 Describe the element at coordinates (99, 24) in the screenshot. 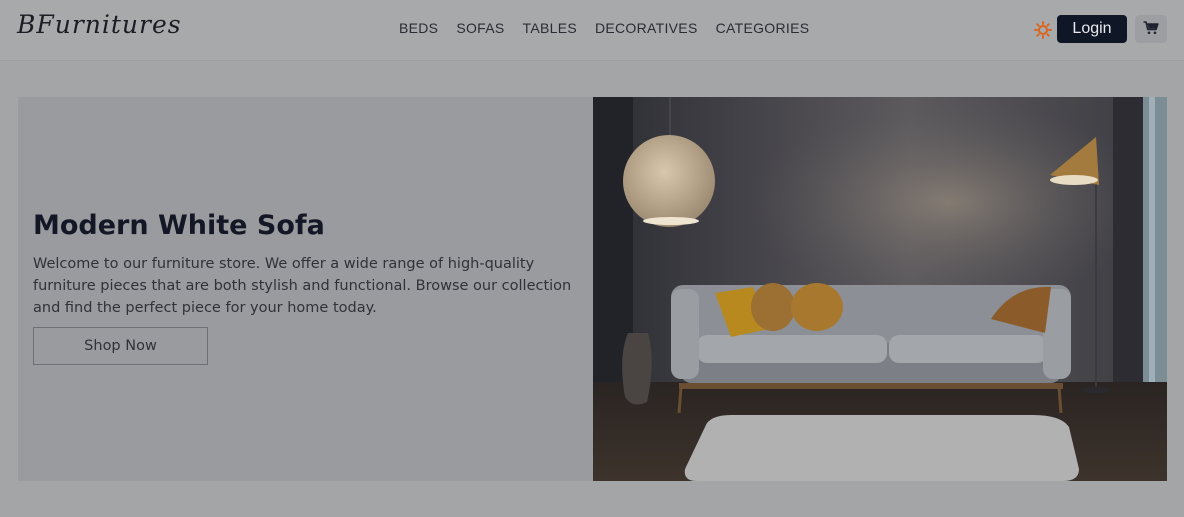

I see `brand-logo: BFurnitures` at that location.